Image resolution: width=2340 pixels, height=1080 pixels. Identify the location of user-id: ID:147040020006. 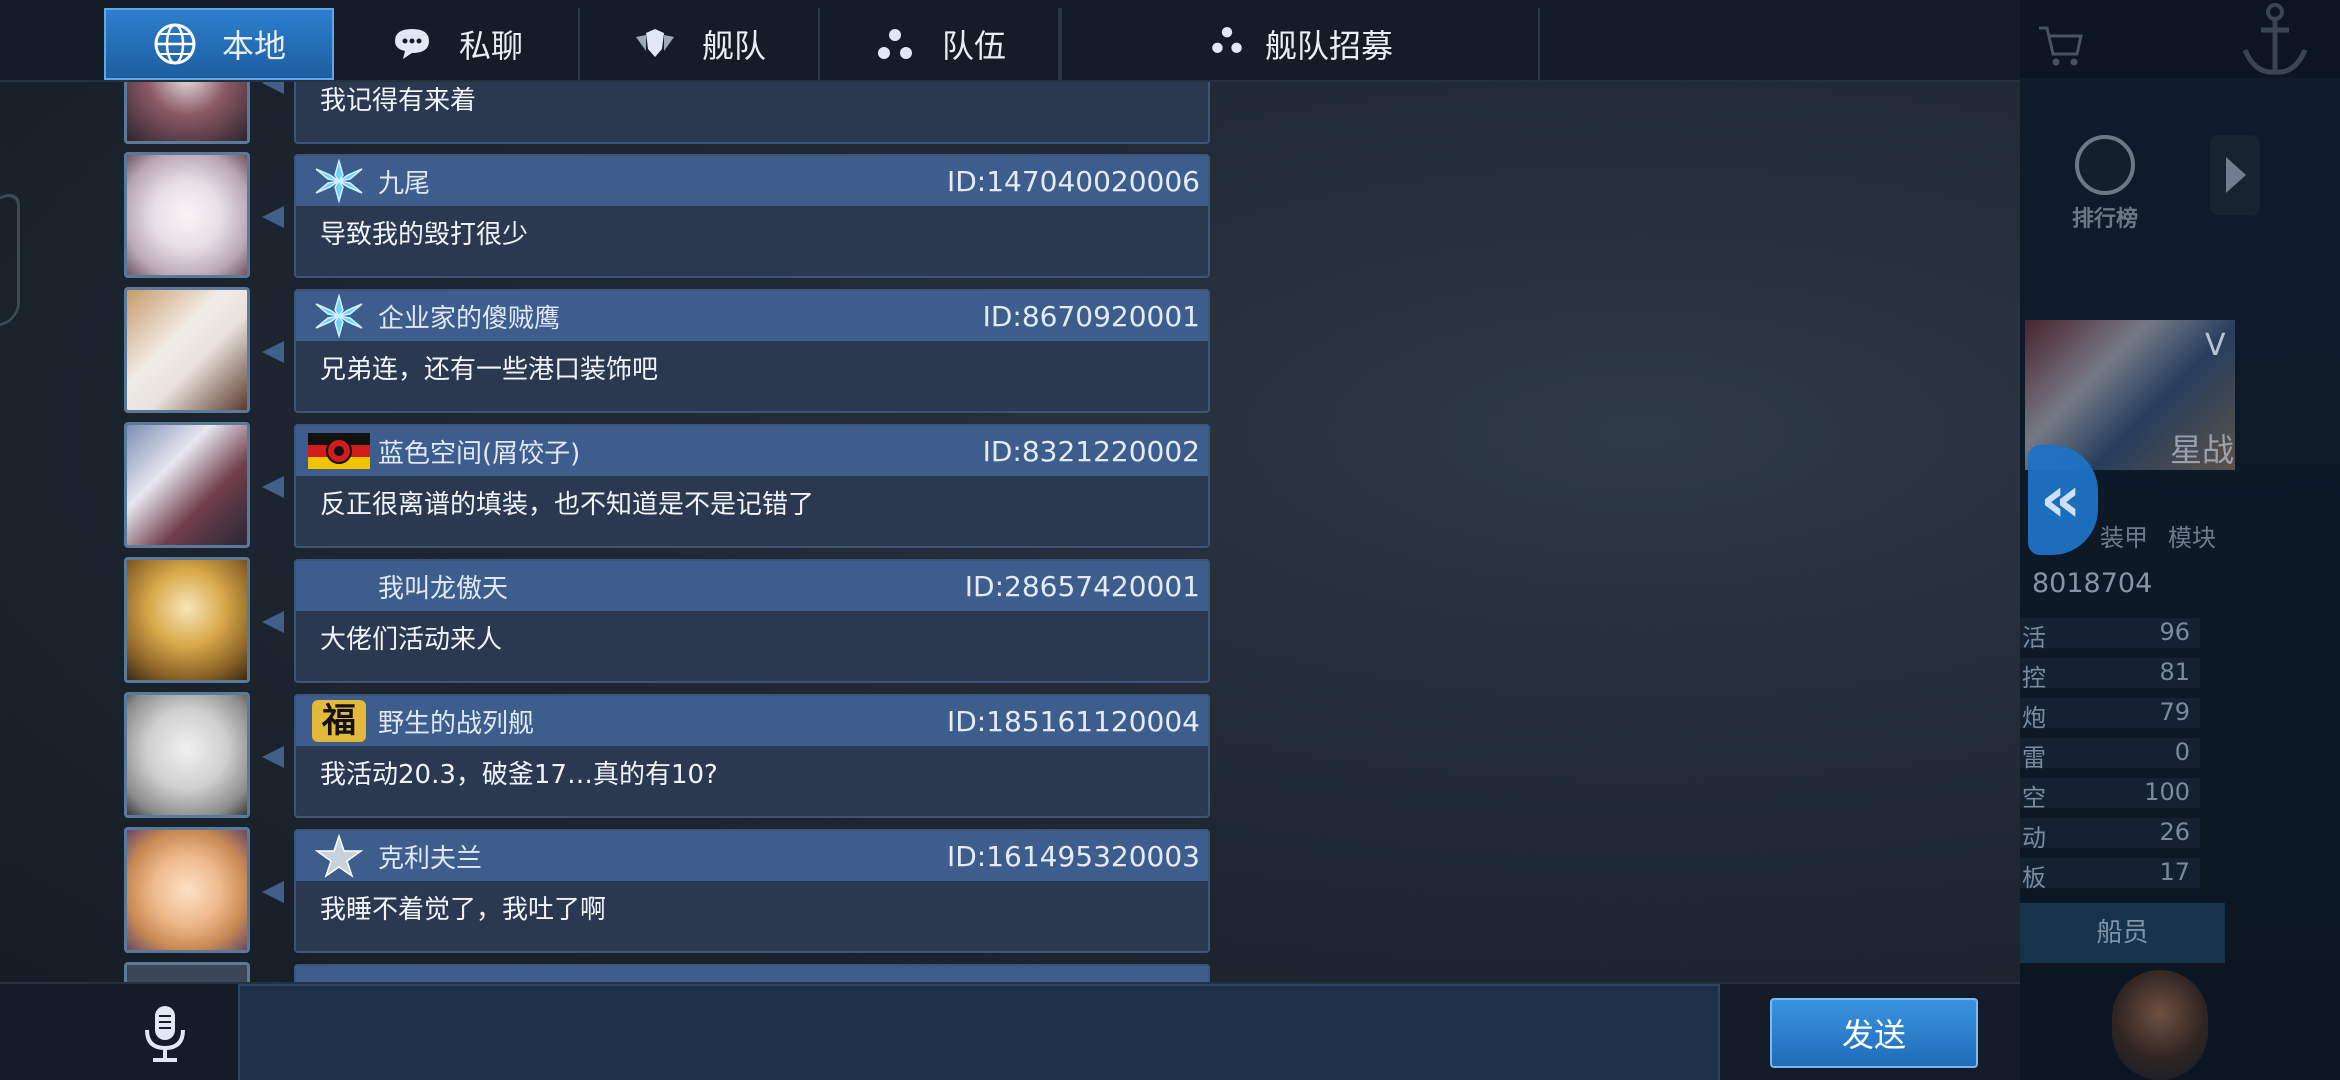
(1073, 181).